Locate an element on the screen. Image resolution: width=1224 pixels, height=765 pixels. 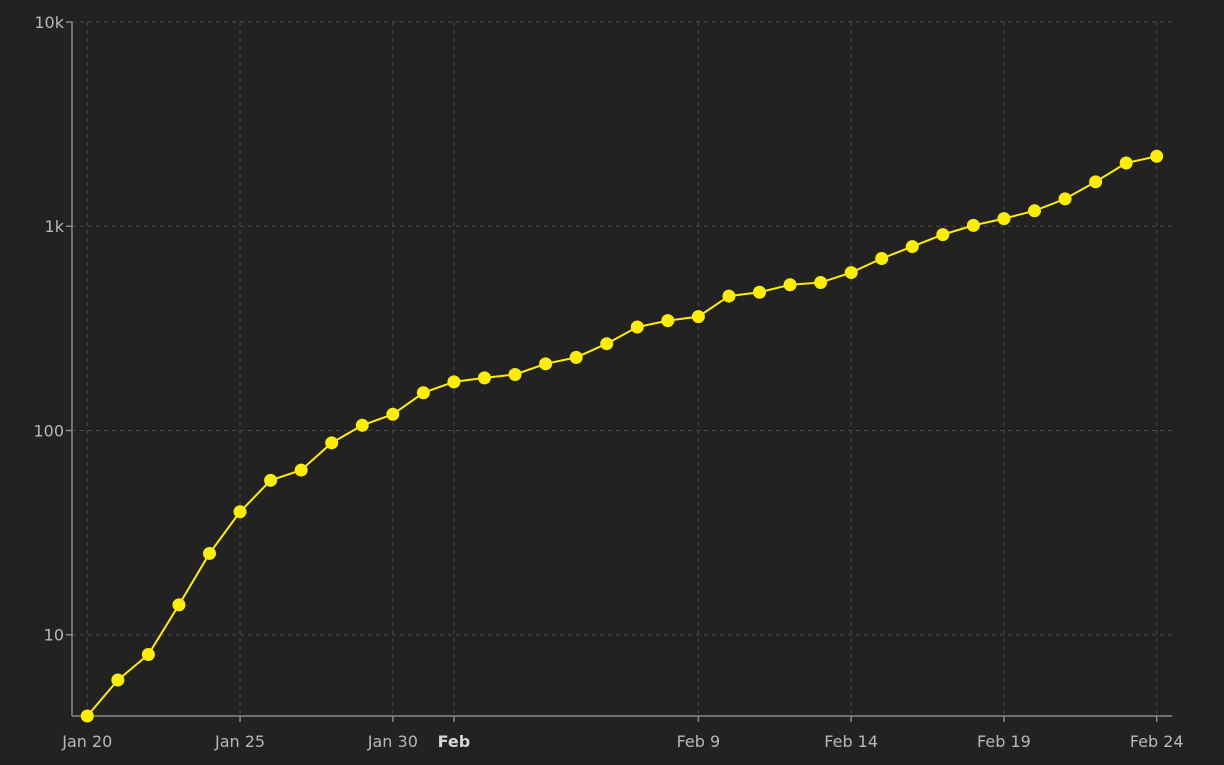
x-tick-label: Feb 19 is located at coordinates (1004, 741).